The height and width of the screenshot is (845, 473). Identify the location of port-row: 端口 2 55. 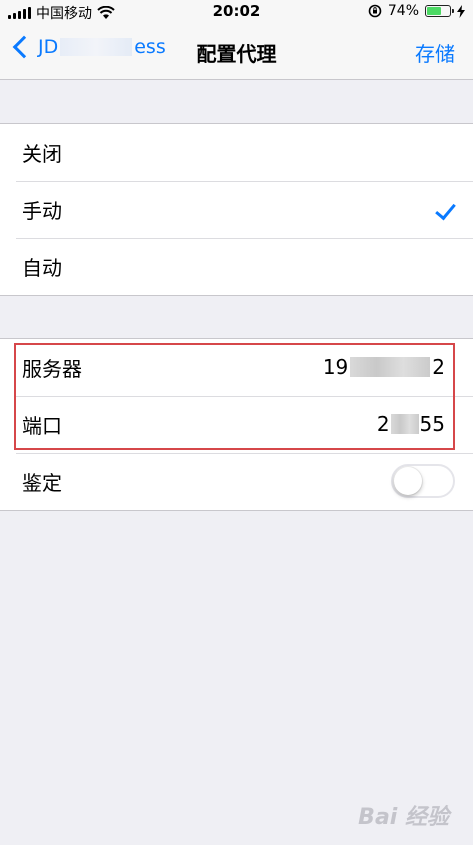
(236, 424).